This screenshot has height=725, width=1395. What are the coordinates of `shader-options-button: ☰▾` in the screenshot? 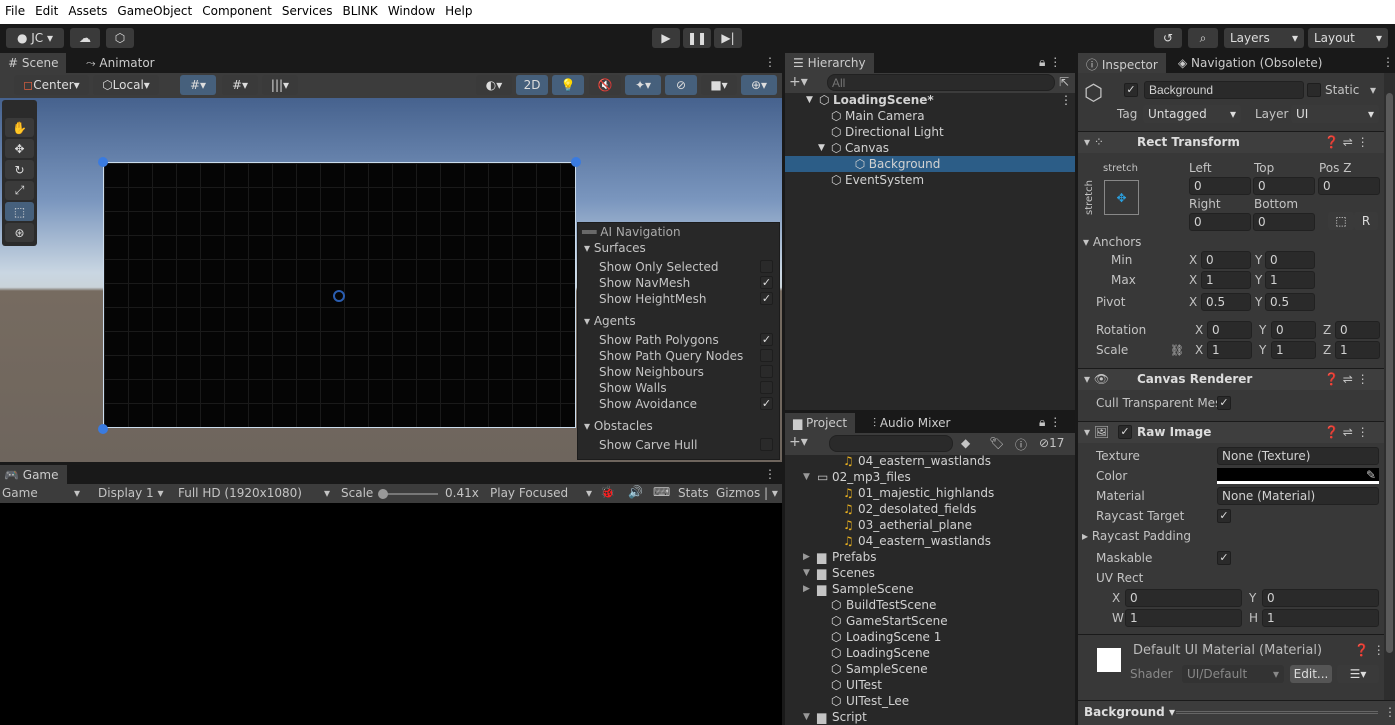 It's located at (1358, 674).